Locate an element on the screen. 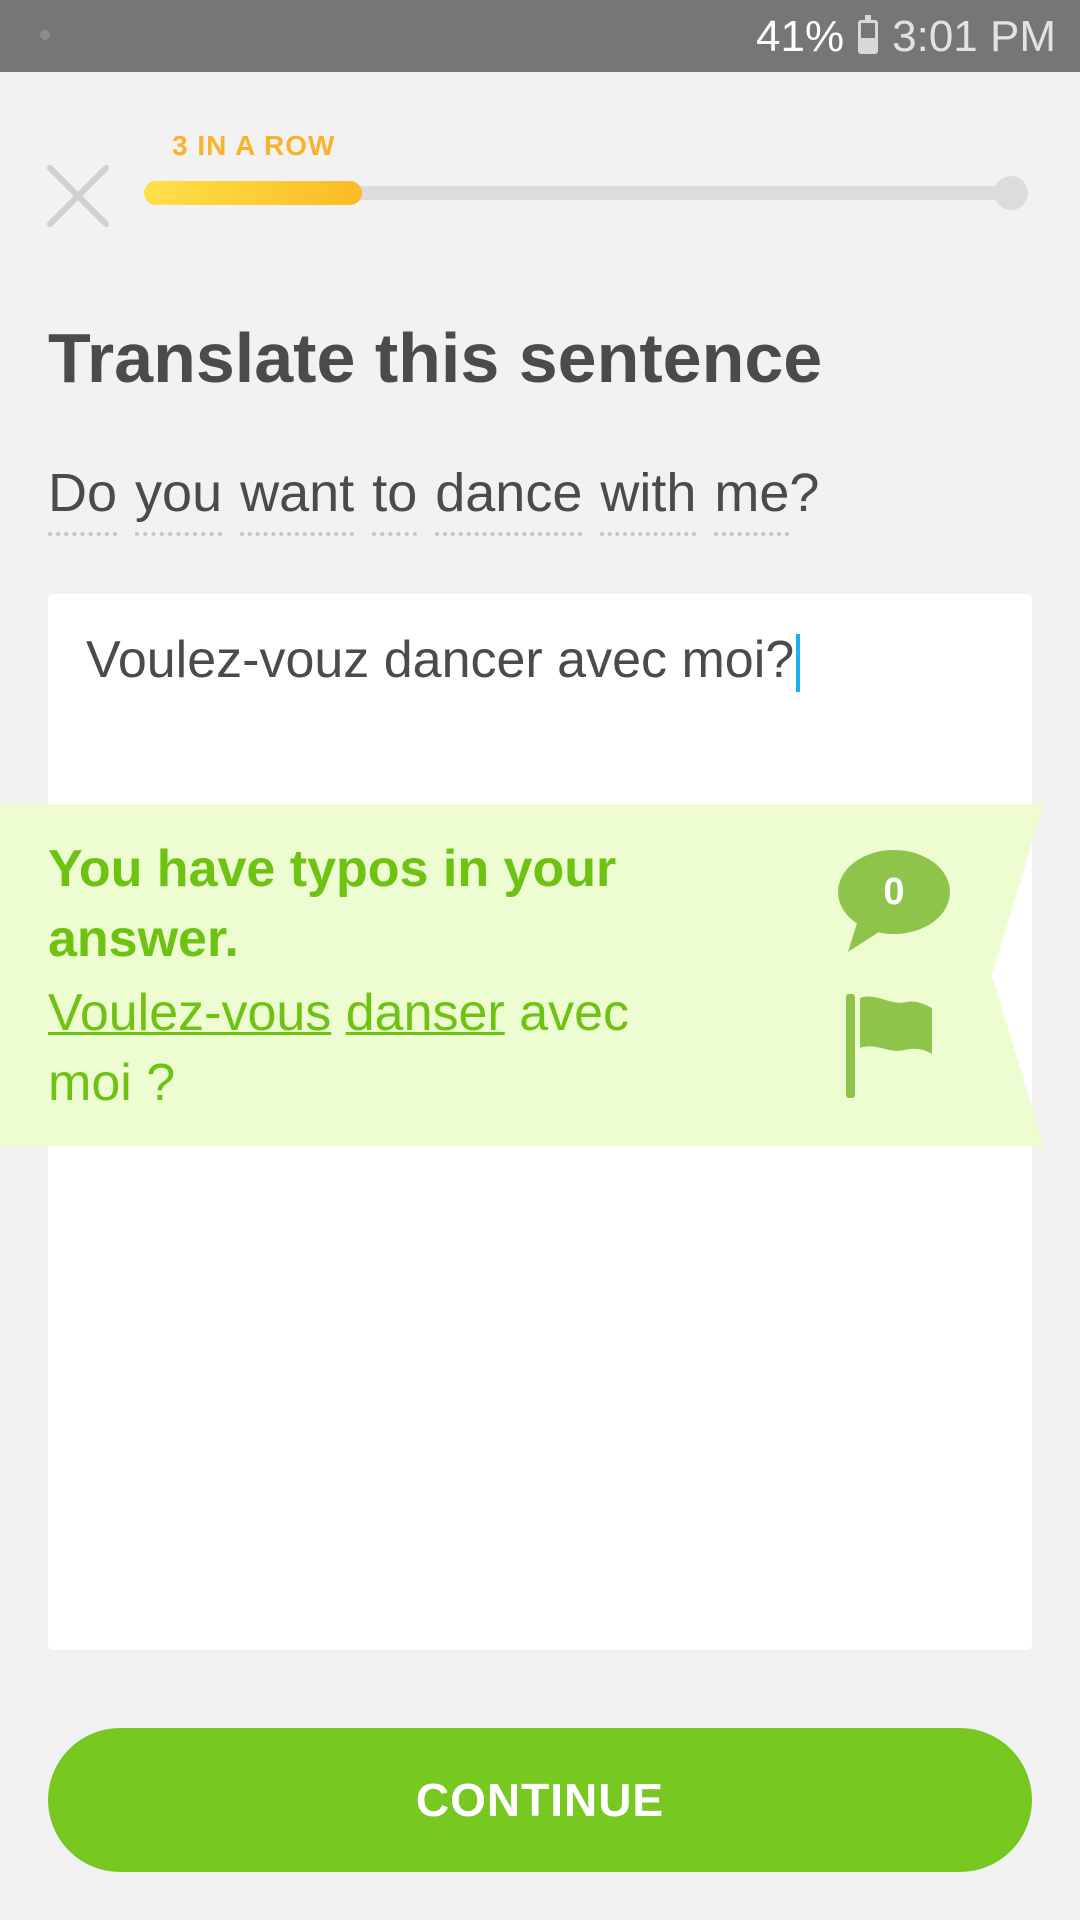 Image resolution: width=1080 pixels, height=1920 pixels. report-flag-button is located at coordinates (891, 1046).